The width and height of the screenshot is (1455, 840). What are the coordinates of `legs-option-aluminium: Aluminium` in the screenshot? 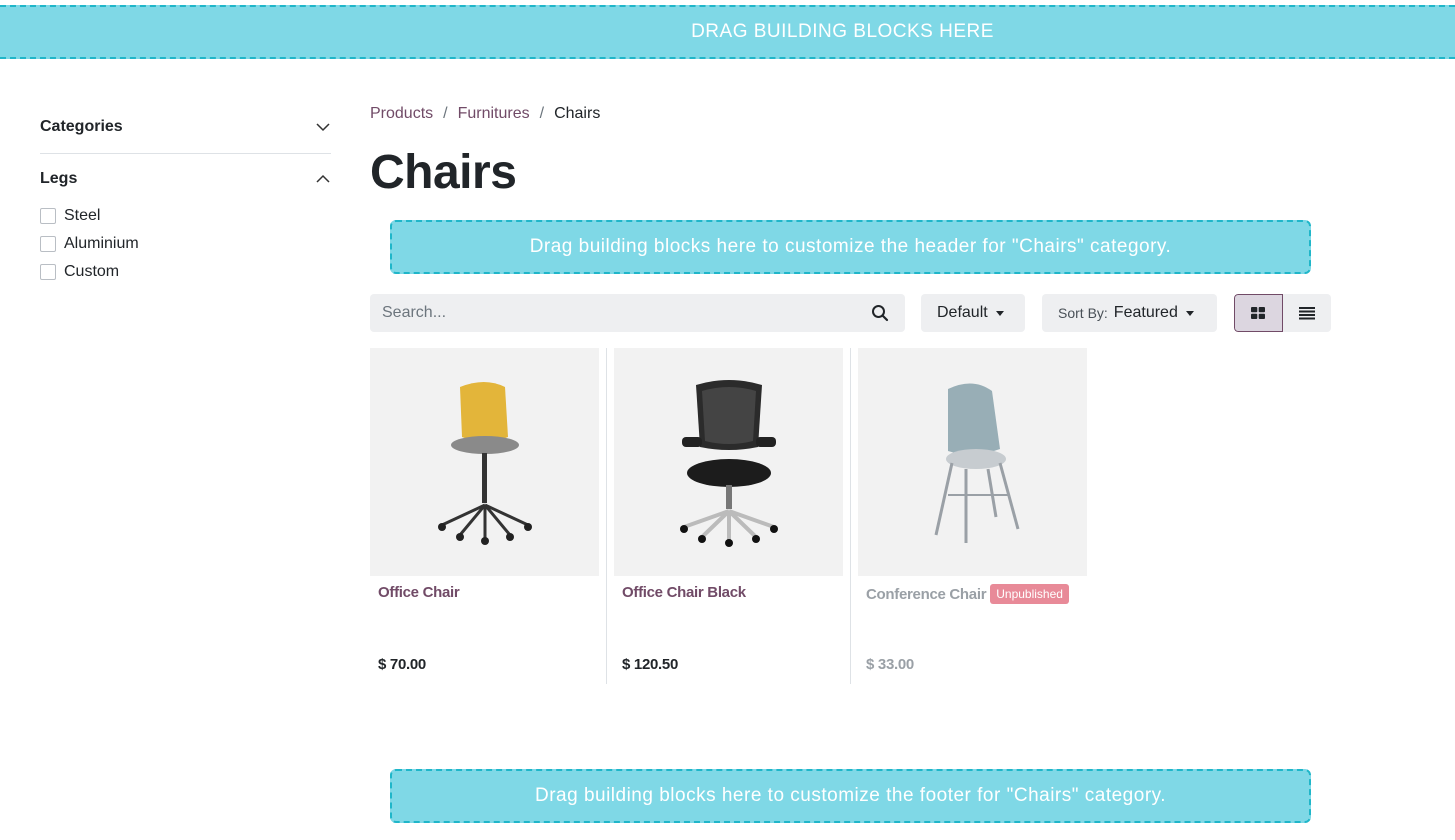 It's located at (185, 244).